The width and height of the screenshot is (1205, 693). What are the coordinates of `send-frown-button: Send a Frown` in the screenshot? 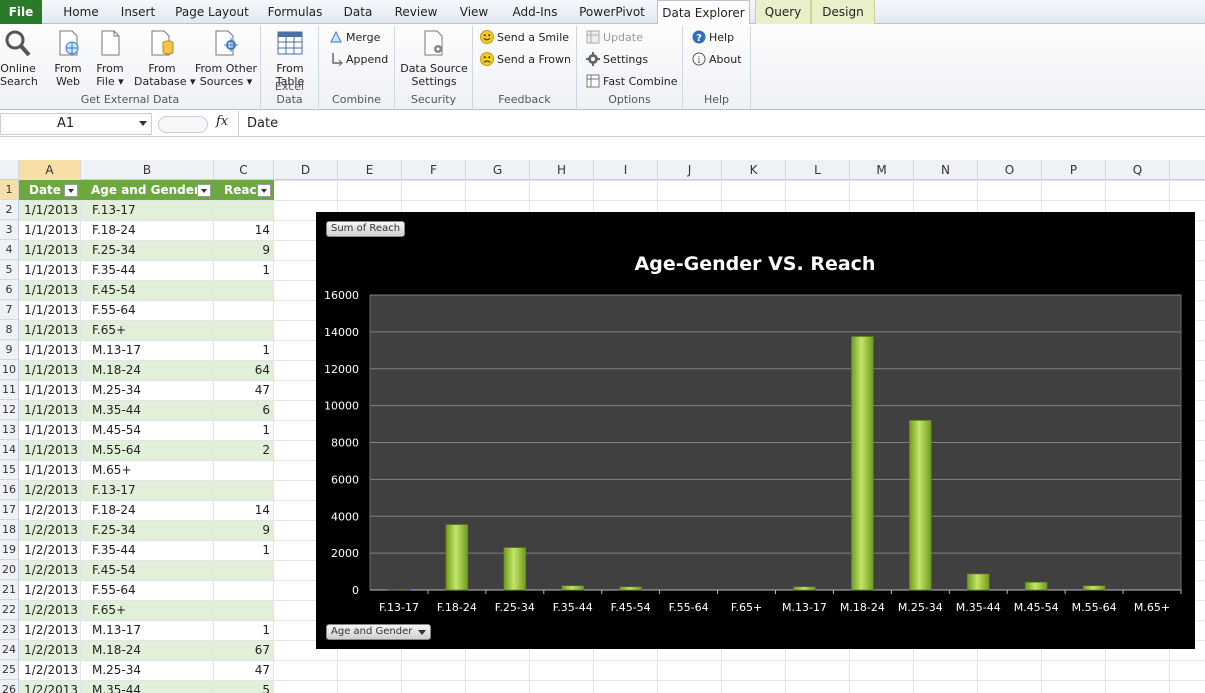 It's located at (525, 60).